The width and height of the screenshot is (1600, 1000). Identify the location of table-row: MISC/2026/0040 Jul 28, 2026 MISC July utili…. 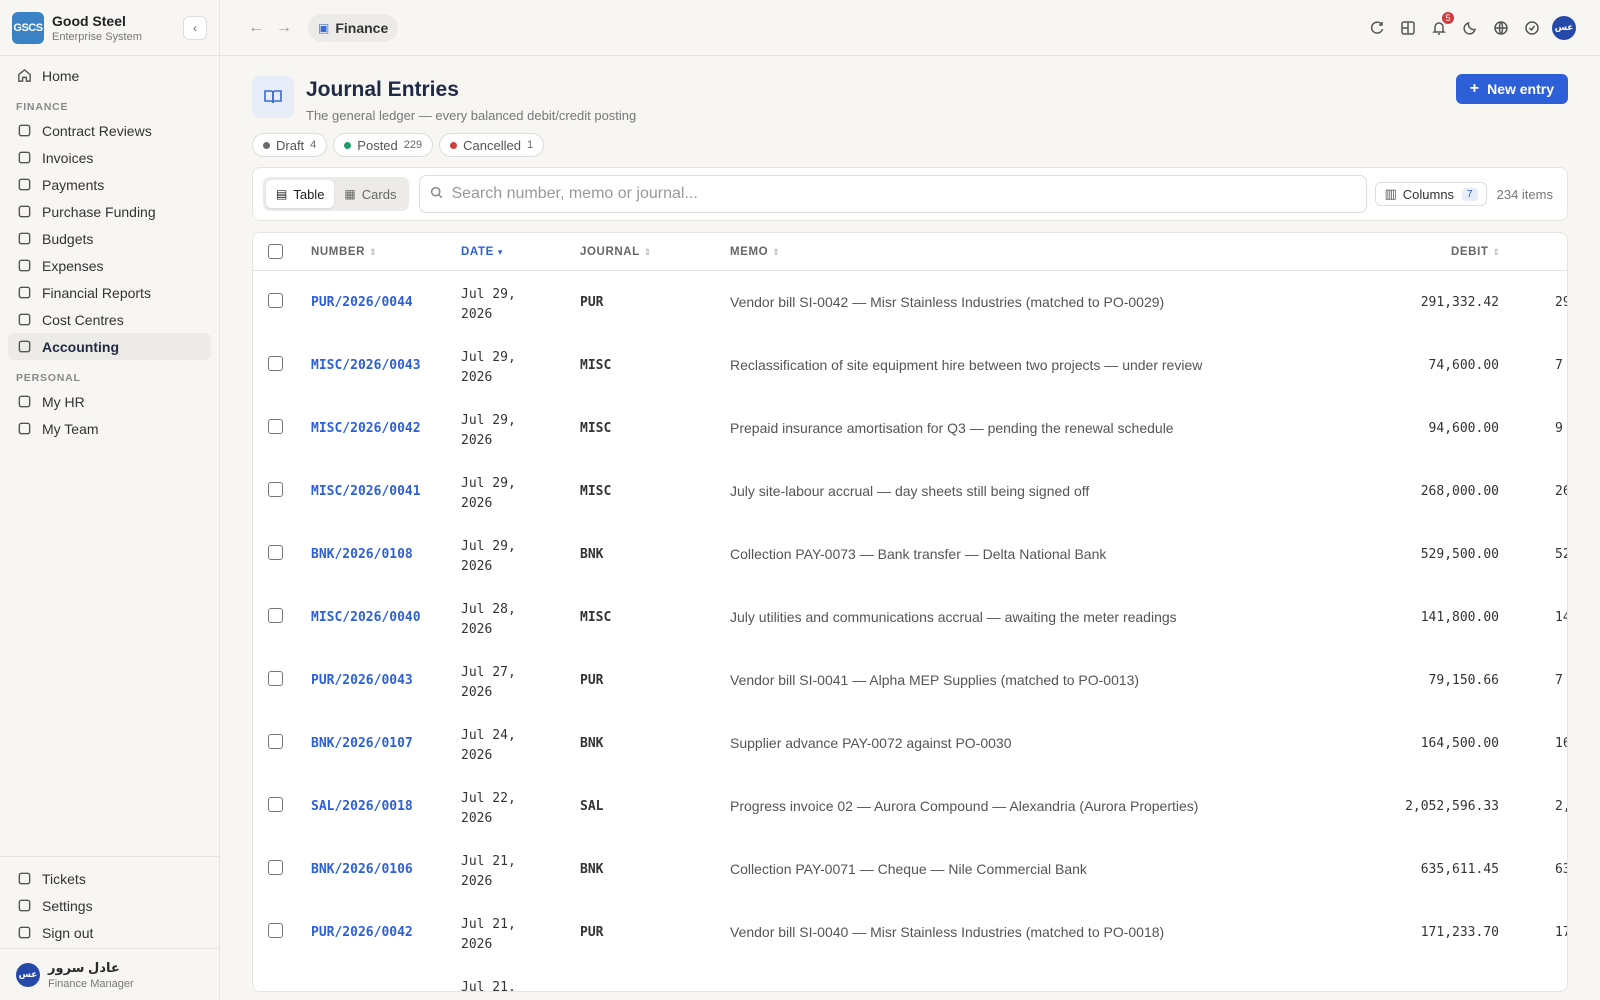
(910, 617).